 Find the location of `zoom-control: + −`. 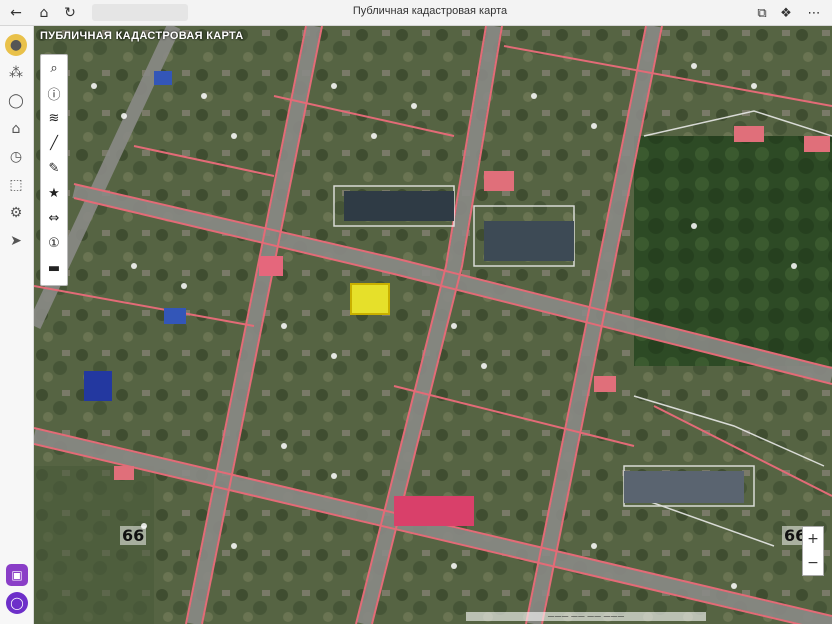

zoom-control: + − is located at coordinates (813, 551).